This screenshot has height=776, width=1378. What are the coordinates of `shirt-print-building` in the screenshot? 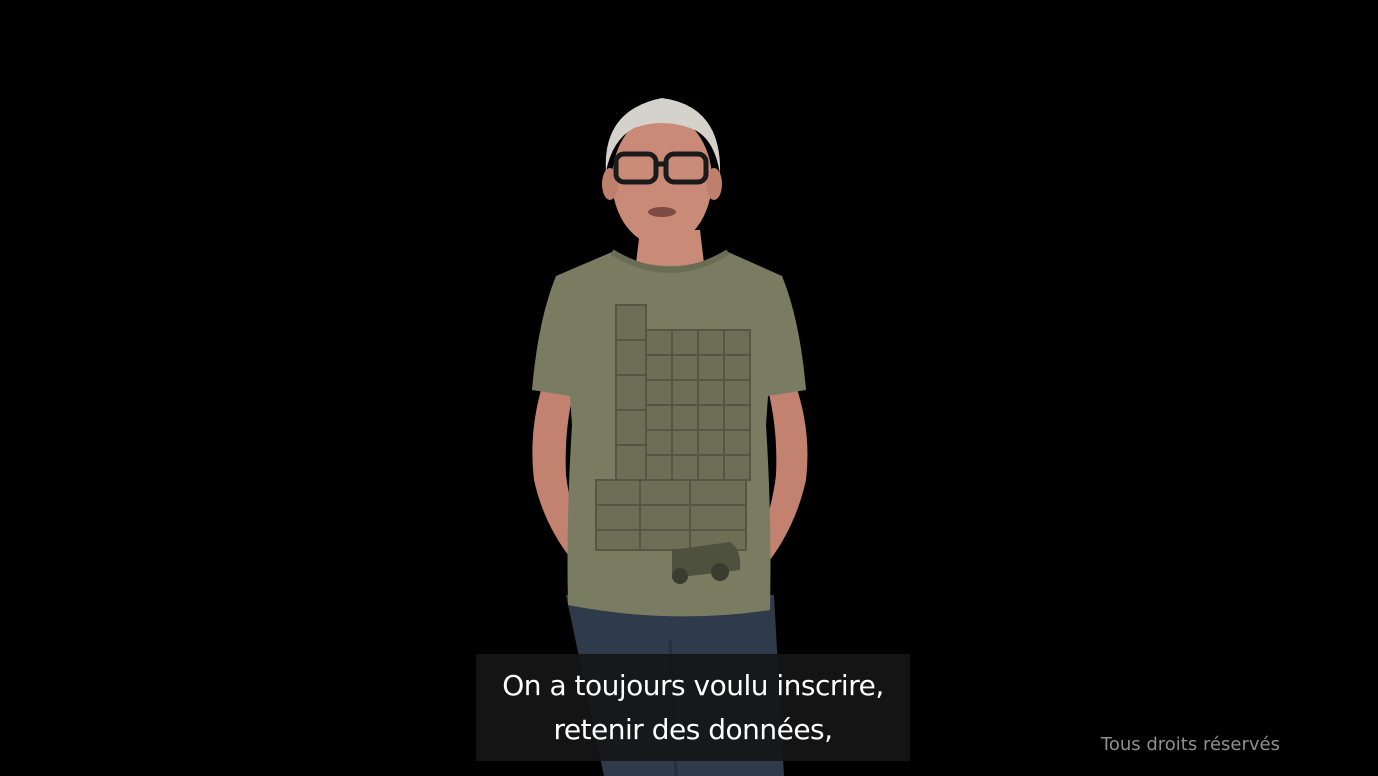 It's located at (673, 427).